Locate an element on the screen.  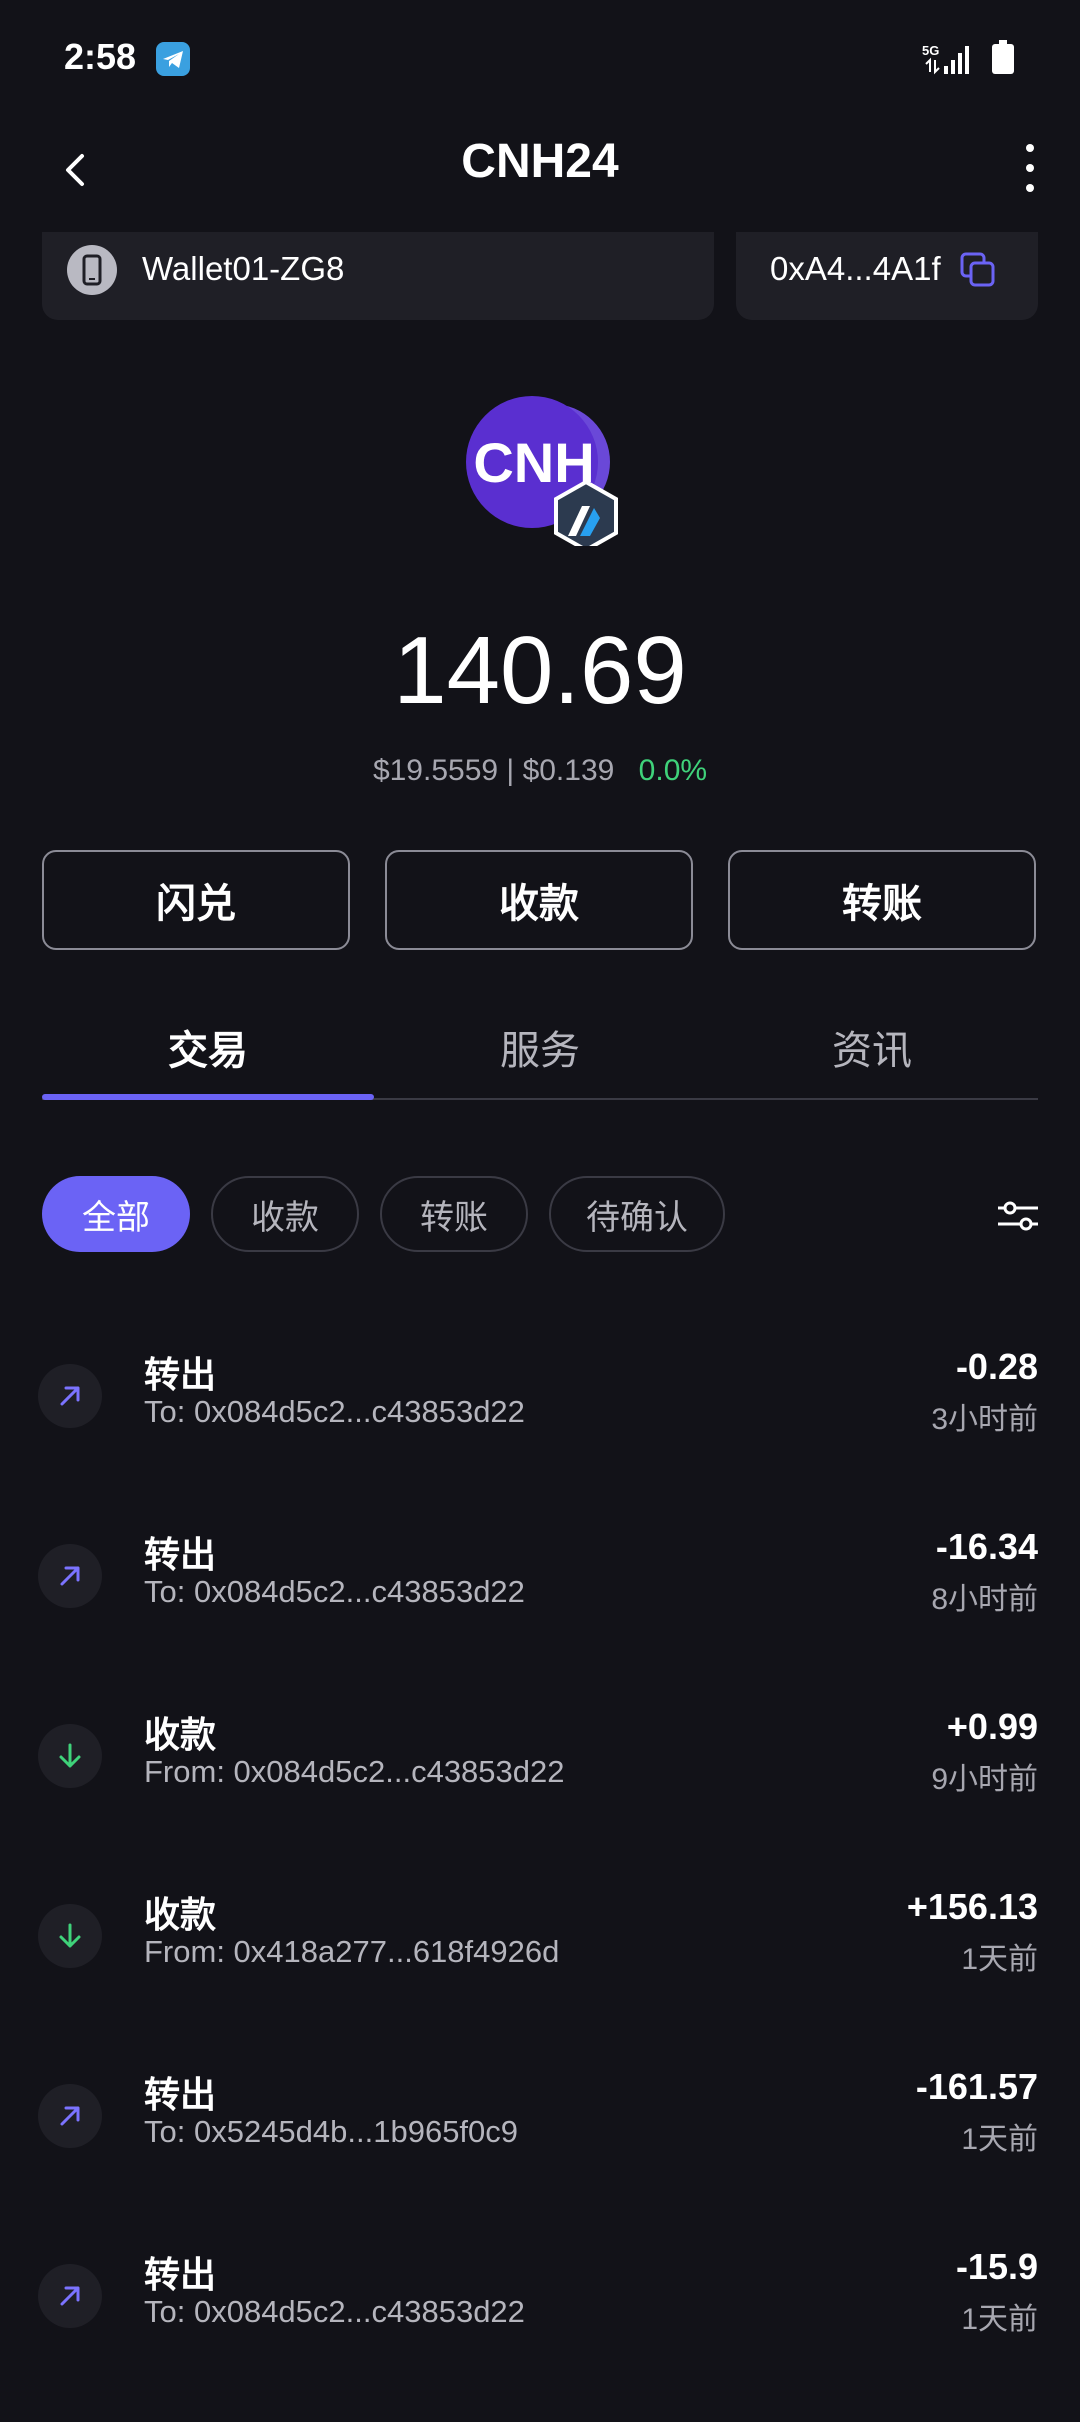
page-title: CNH24 is located at coordinates (540, 161).